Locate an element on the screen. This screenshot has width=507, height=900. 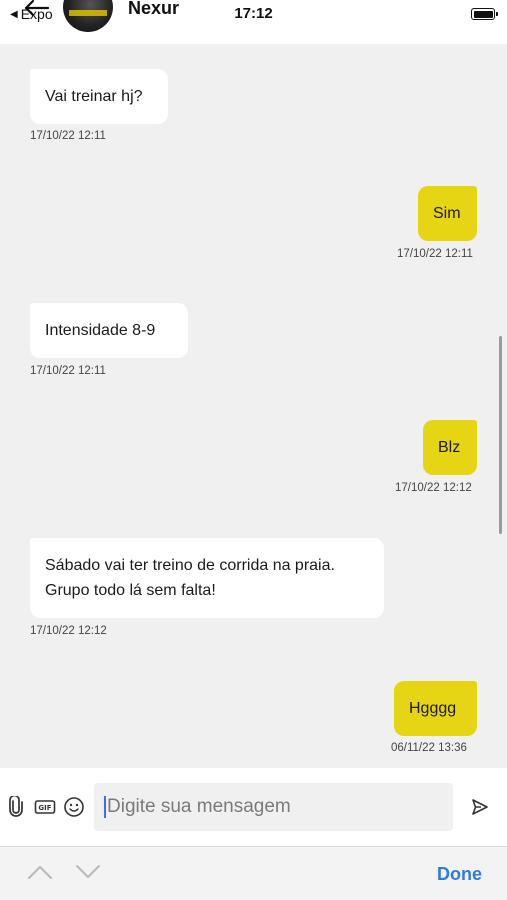
message-composer: GIF Digite sua mensagem is located at coordinates (253, 807).